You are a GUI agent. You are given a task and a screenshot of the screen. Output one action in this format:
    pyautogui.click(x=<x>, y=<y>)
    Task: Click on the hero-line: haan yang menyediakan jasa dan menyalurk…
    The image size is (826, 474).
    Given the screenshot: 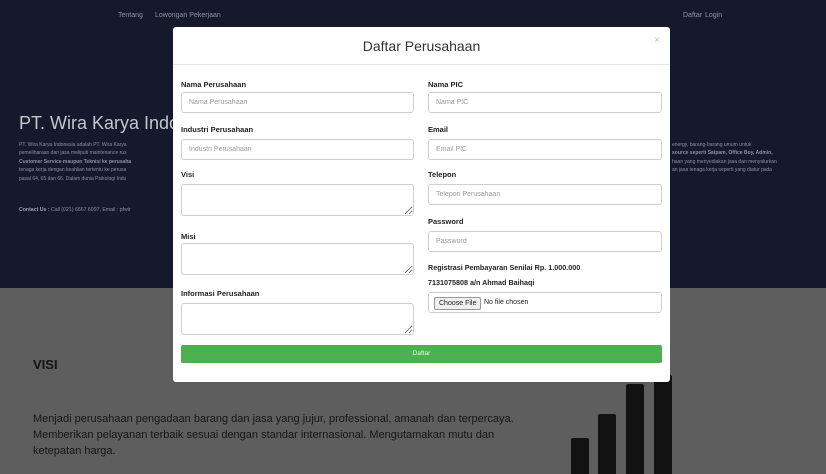 What is the action you would take?
    pyautogui.click(x=724, y=161)
    